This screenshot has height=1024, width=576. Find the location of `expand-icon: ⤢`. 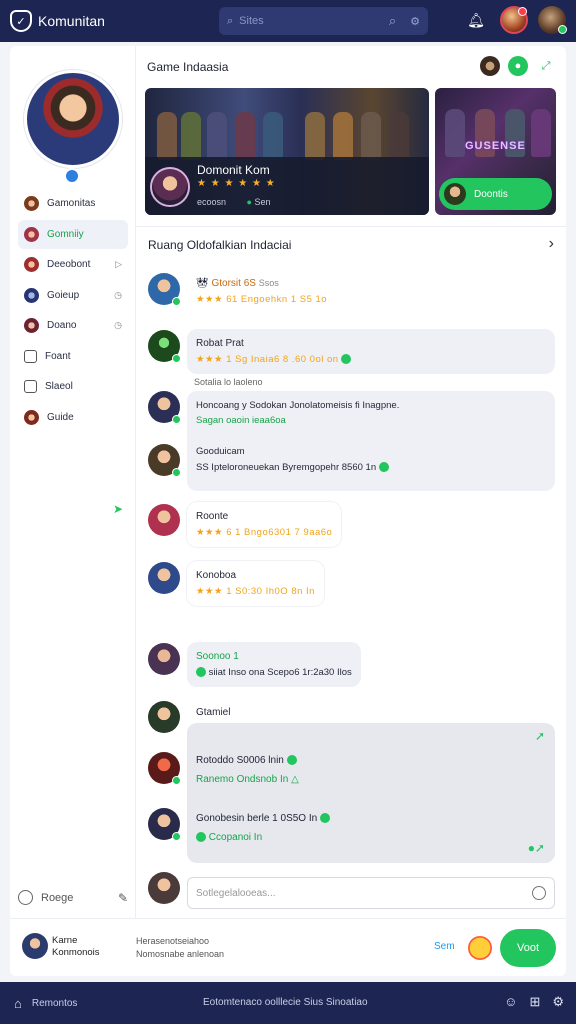

expand-icon: ⤢ is located at coordinates (546, 66).